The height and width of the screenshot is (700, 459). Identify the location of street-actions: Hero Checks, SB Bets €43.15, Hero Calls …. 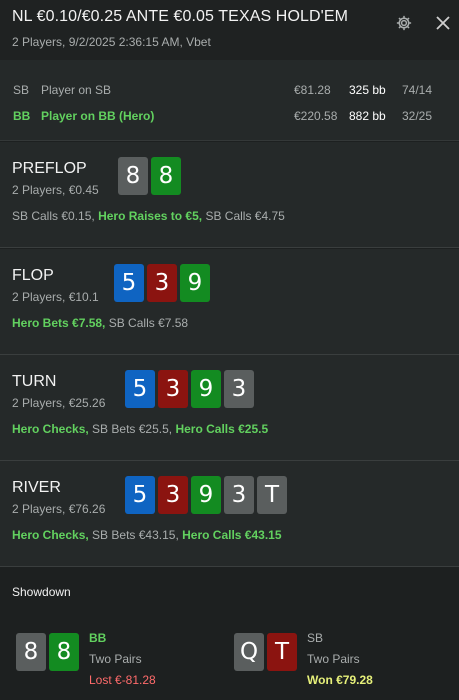
(147, 535).